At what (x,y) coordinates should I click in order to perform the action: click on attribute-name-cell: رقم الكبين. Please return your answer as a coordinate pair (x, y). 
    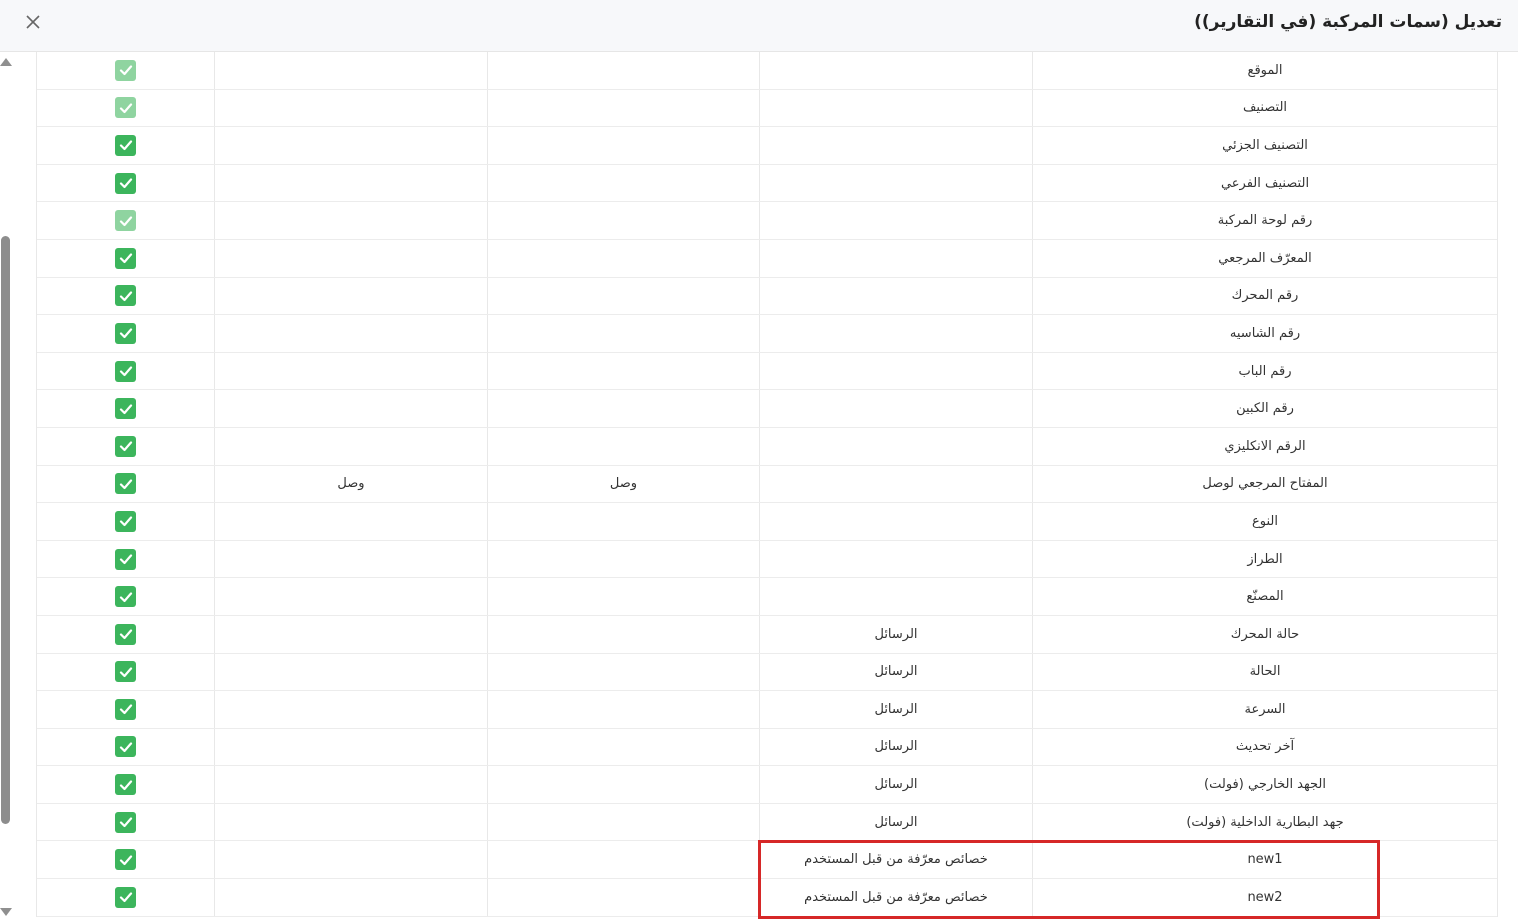
    Looking at the image, I should click on (1264, 408).